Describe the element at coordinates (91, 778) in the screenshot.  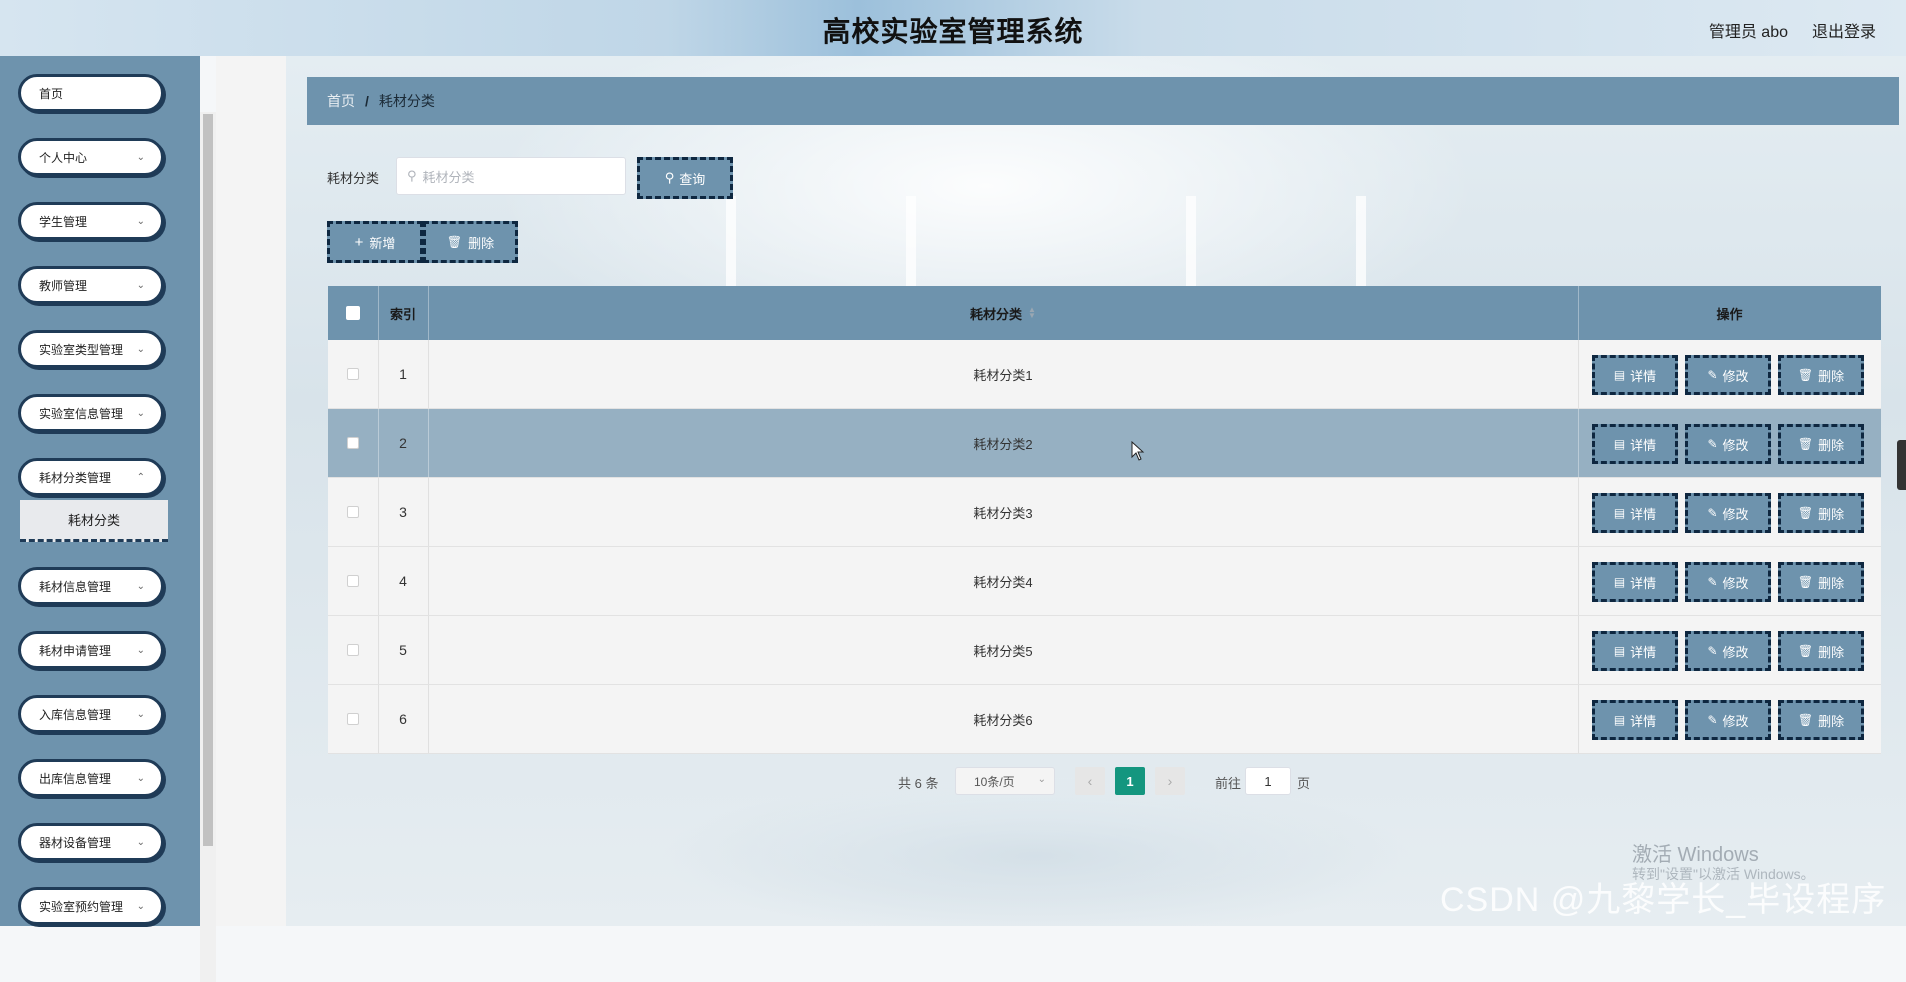
I see `sidebar-item-stock-out: 出库信息管理 ⌄` at that location.